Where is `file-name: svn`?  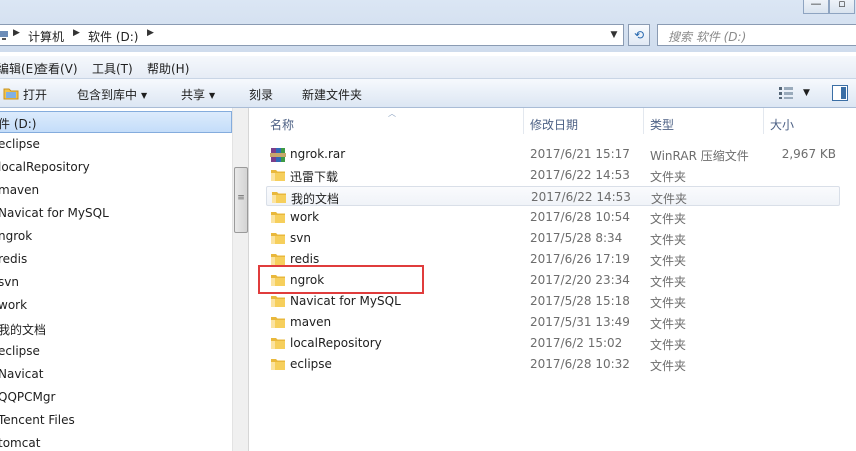 file-name: svn is located at coordinates (300, 238).